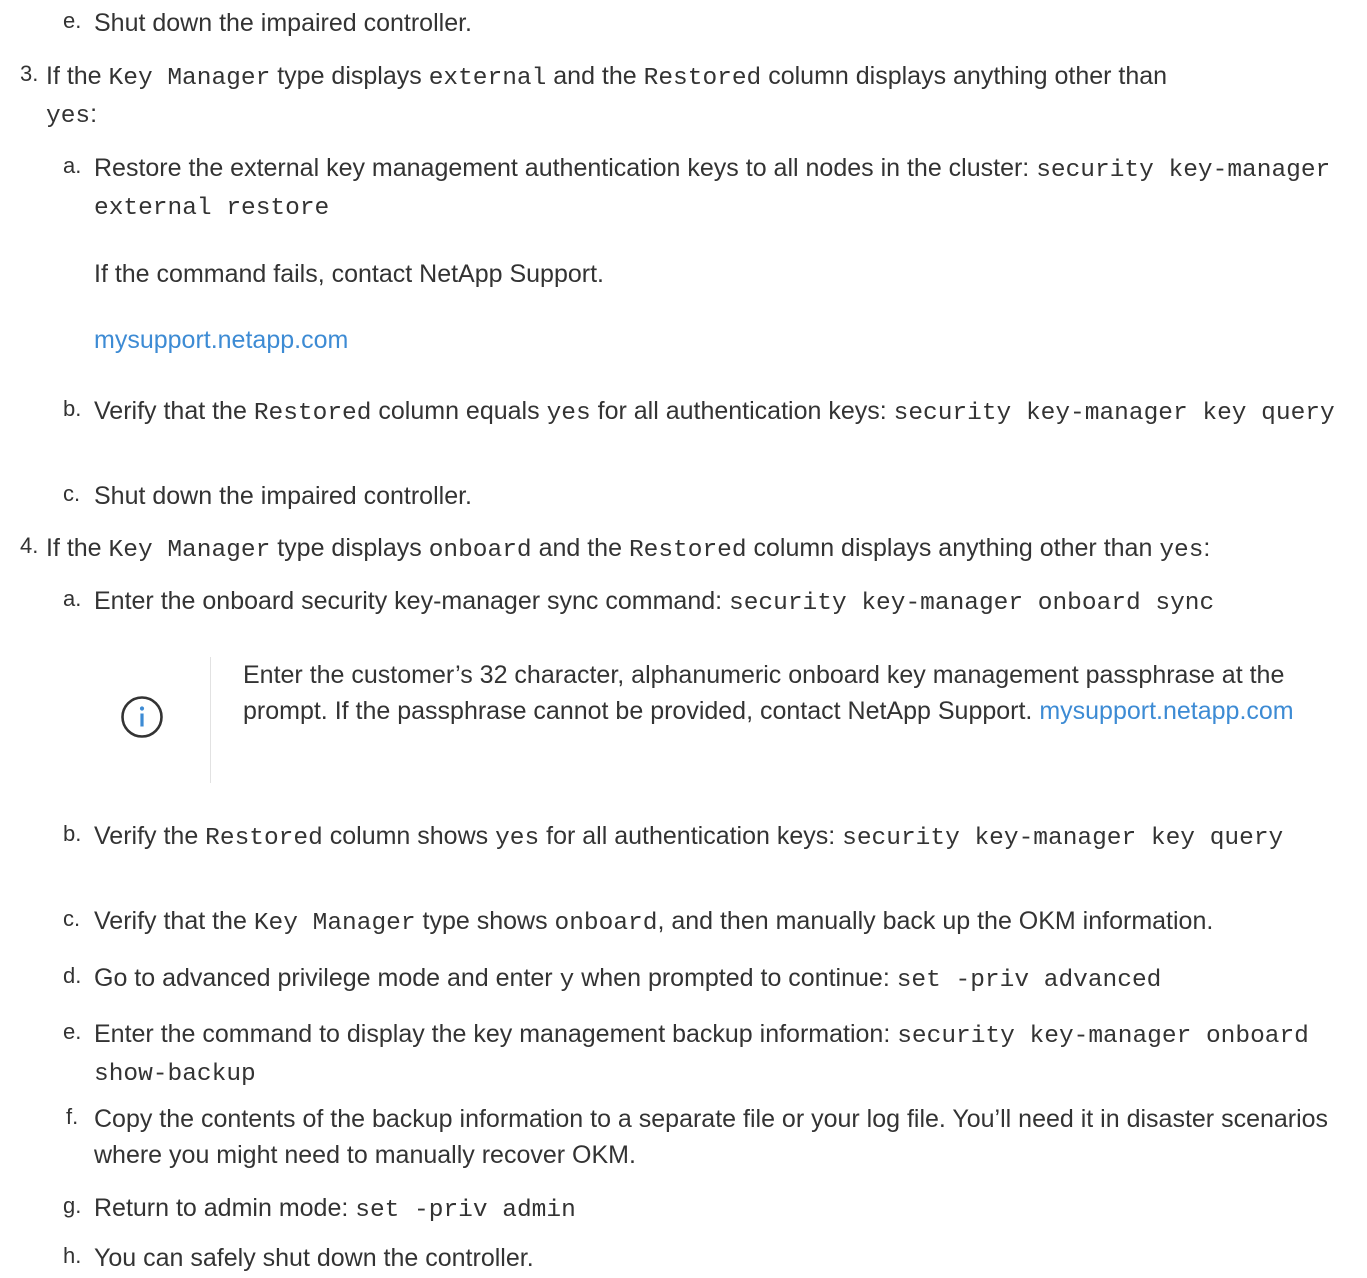 The width and height of the screenshot is (1367, 1278). Describe the element at coordinates (72, 1255) in the screenshot. I see `list-marker: h.` at that location.